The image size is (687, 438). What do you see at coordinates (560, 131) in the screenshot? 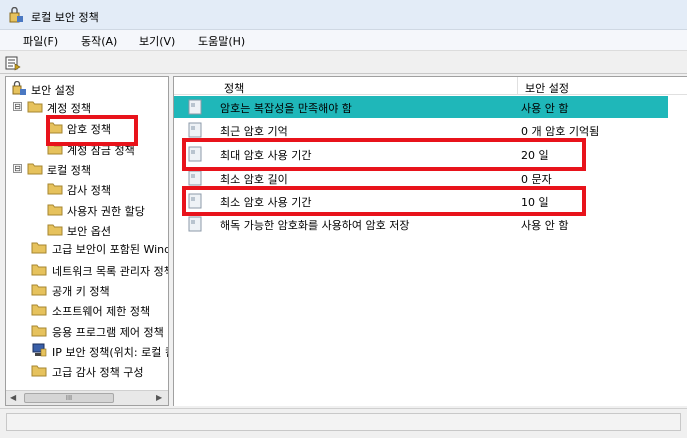
I see `policy-setting: 0 개 암호 기억됨` at bounding box center [560, 131].